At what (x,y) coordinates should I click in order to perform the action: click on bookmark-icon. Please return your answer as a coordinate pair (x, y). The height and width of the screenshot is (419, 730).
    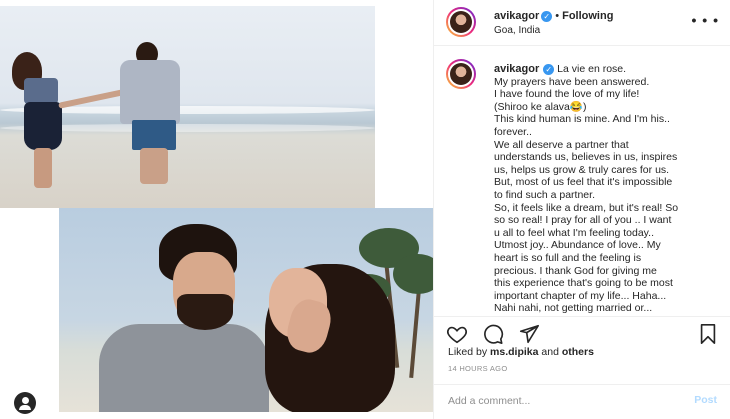
    Looking at the image, I should click on (708, 334).